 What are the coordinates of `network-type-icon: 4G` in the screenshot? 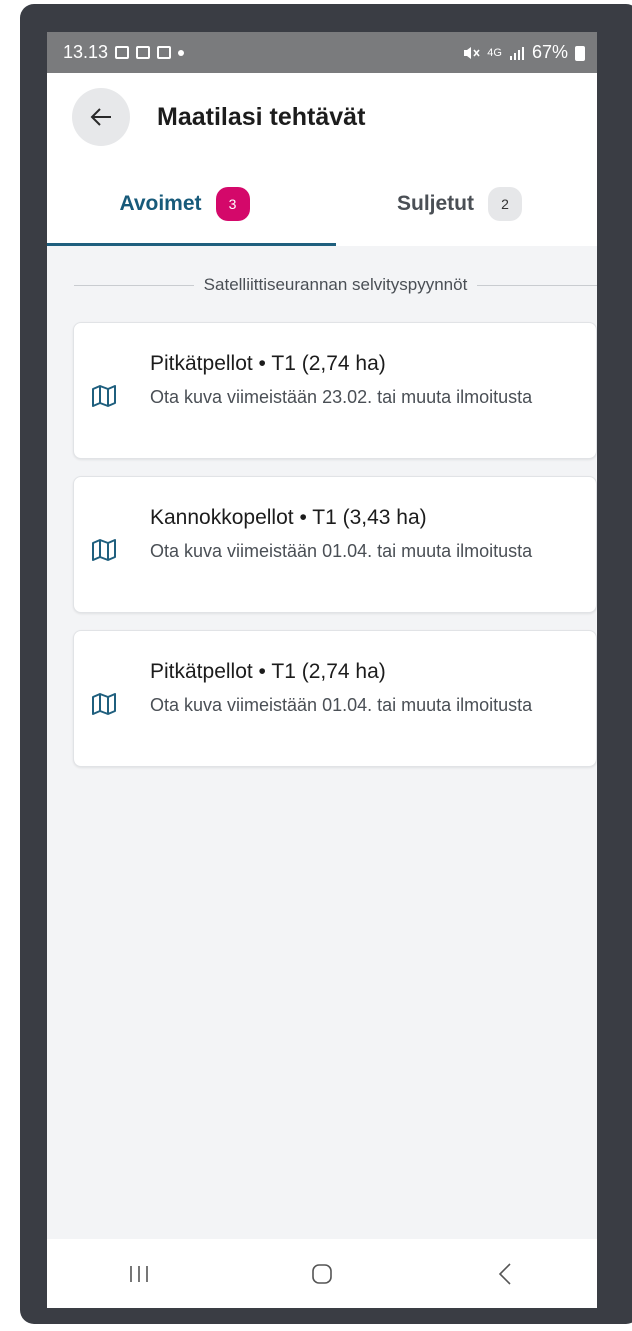 It's located at (494, 52).